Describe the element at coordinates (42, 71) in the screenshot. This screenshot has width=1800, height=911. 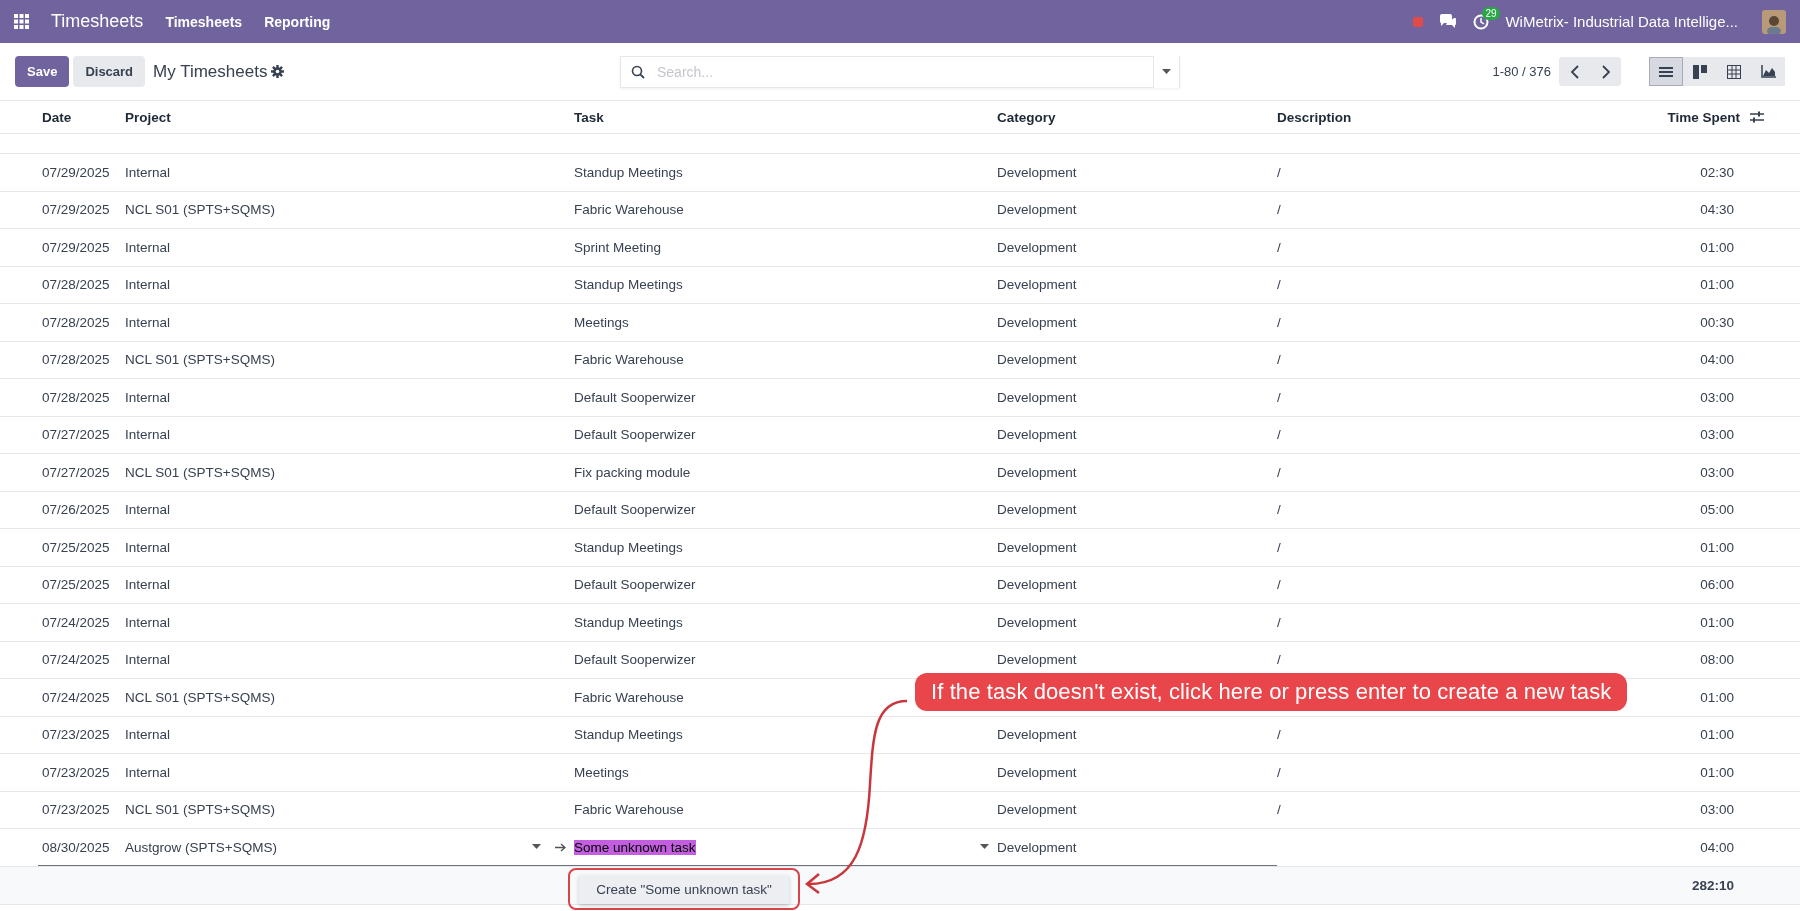
I see `save-button: Save` at that location.